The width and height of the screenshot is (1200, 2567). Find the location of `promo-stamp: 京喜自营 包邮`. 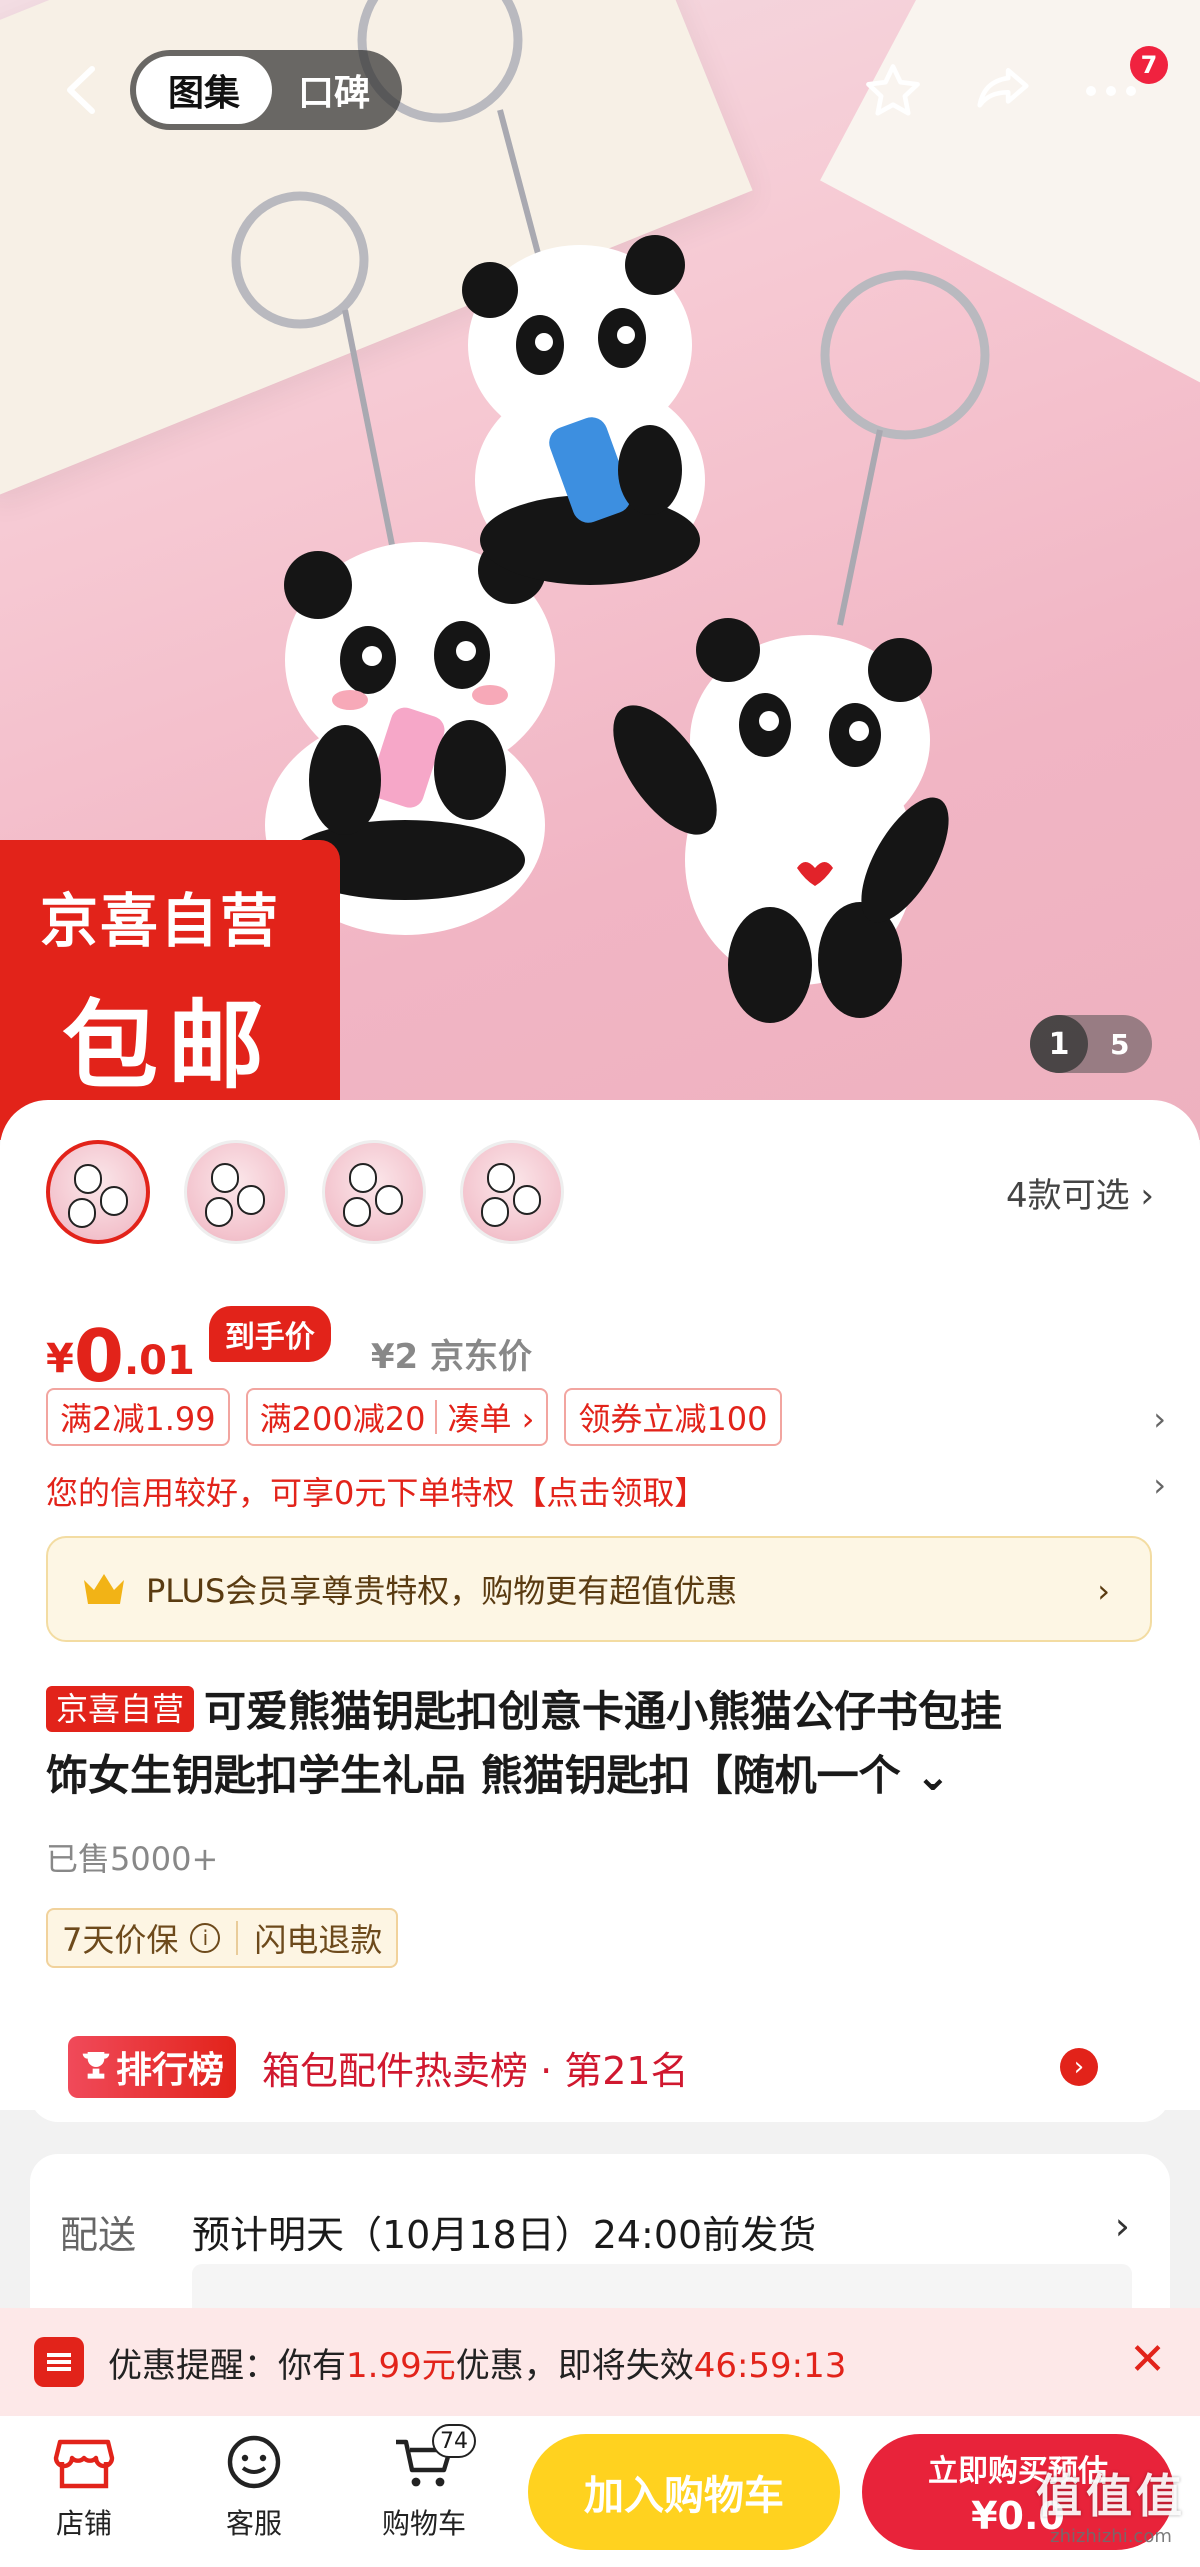

promo-stamp: 京喜自营 包邮 is located at coordinates (170, 990).